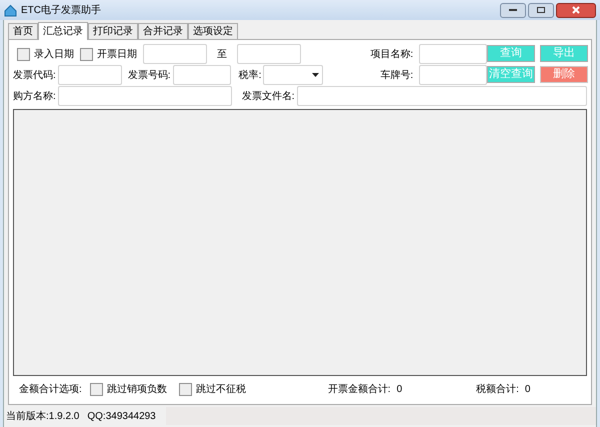  I want to click on field-label: 发票代码:, so click(34, 75).